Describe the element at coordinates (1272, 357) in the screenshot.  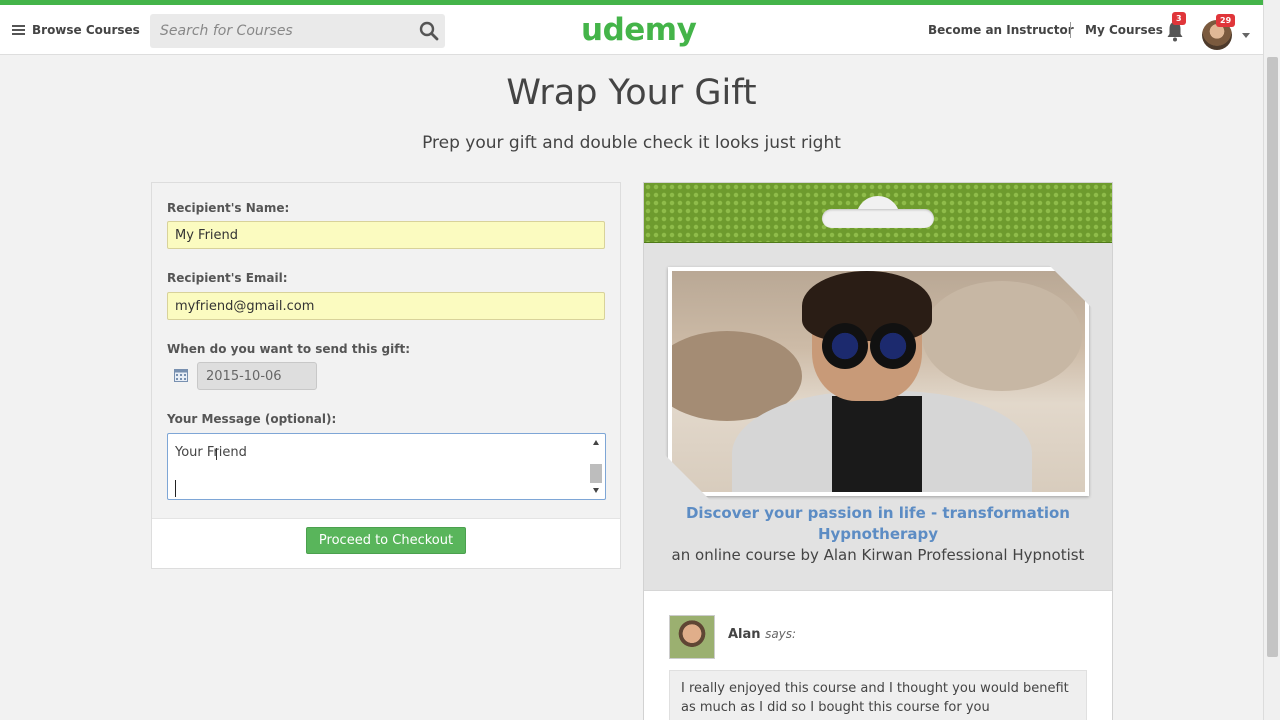
I see `scrollbar-thumb` at that location.